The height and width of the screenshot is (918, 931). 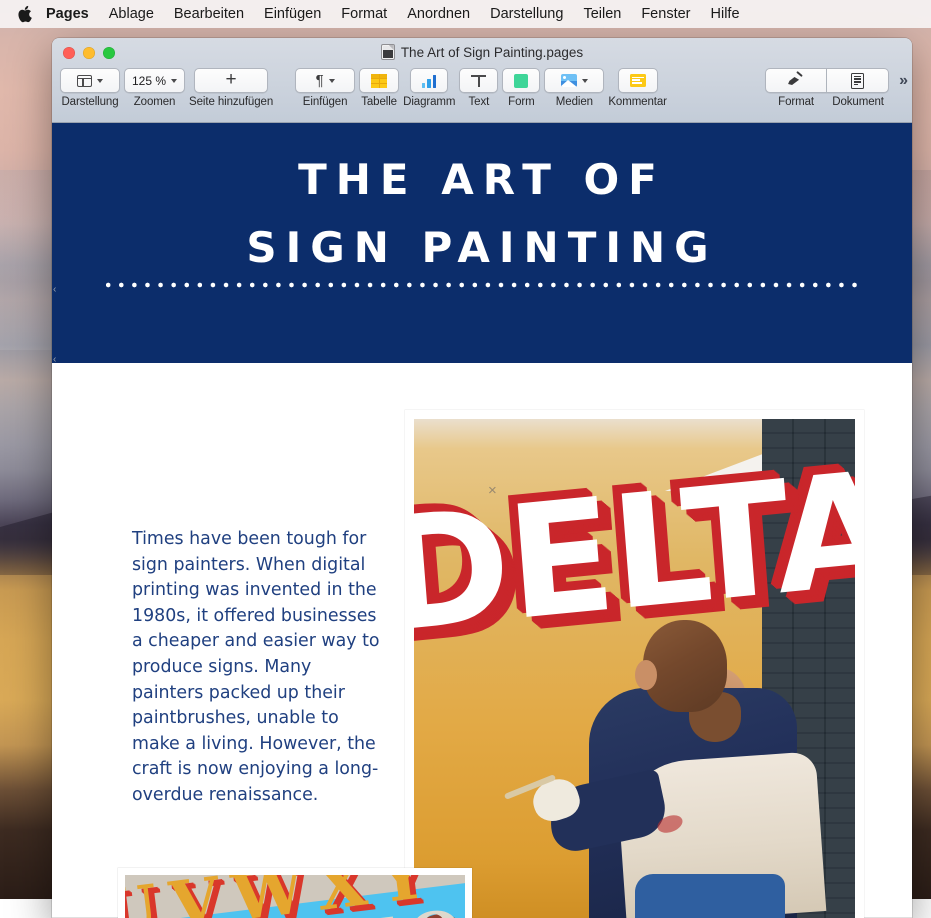 I want to click on view-button-label: Darstellung, so click(x=90, y=102).